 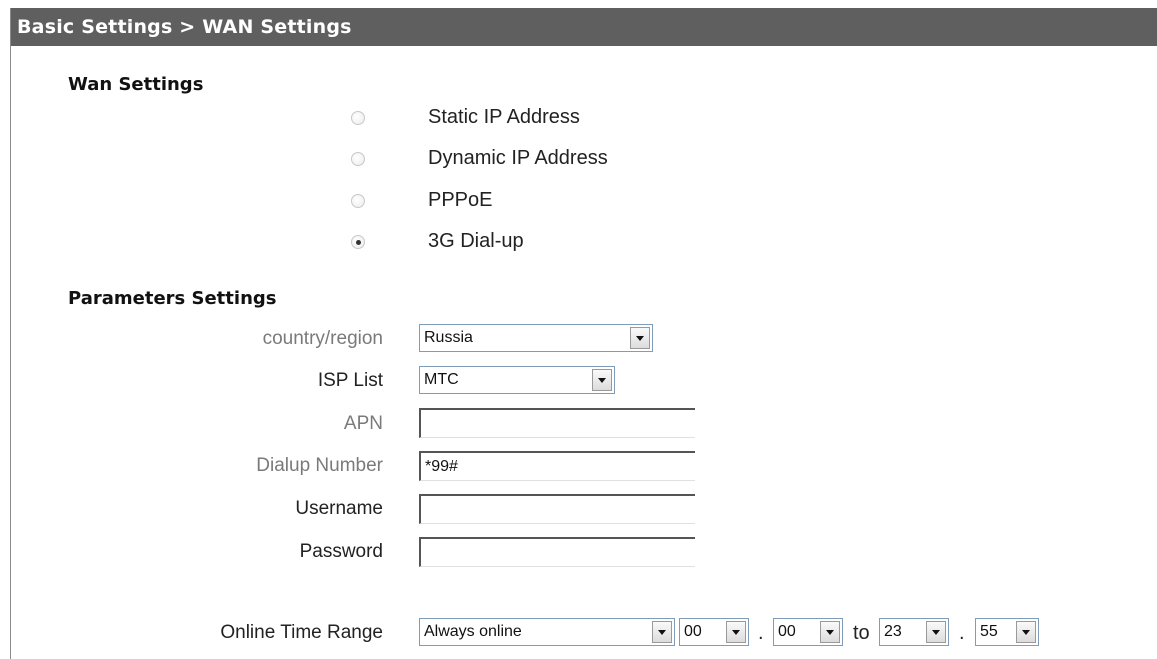 I want to click on country-select: Russia, so click(x=536, y=338).